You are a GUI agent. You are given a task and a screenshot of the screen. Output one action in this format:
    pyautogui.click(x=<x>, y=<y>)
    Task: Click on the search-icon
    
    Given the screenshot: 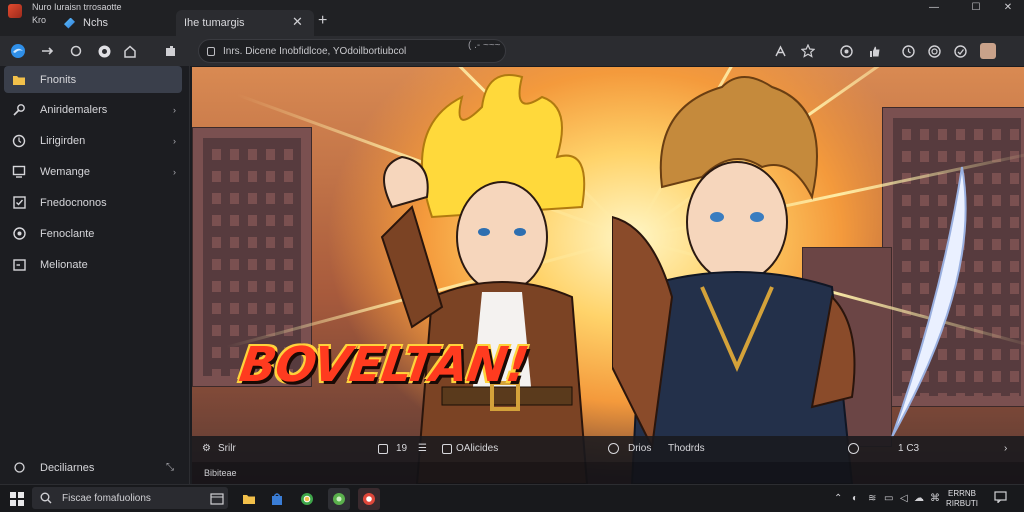 What is the action you would take?
    pyautogui.click(x=46, y=498)
    